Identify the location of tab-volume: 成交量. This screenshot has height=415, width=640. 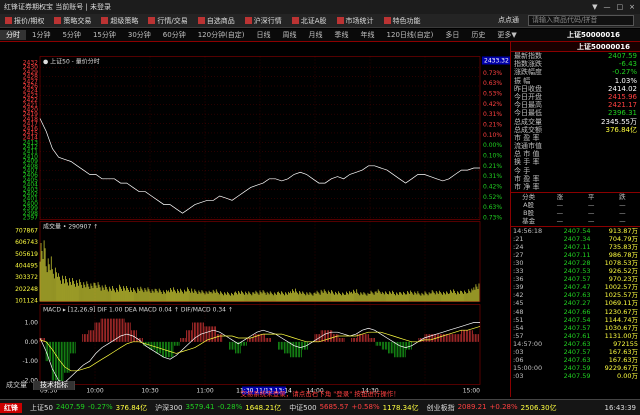
(17, 385).